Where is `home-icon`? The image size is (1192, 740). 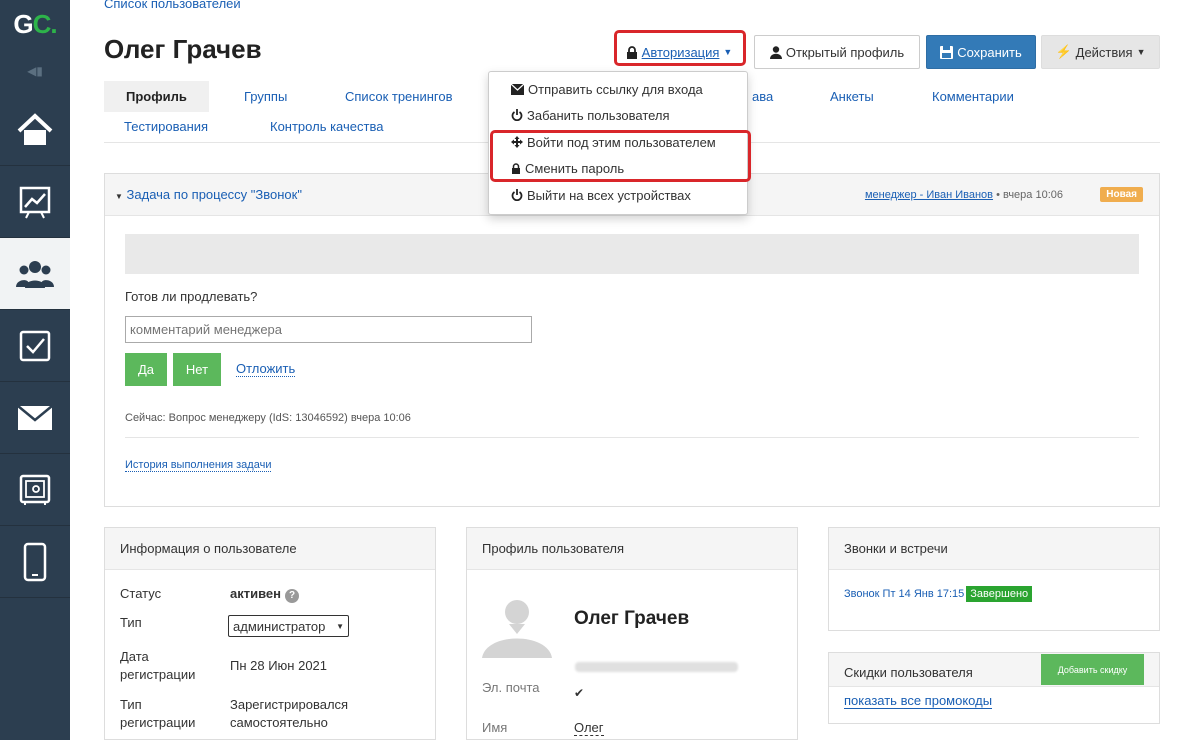 home-icon is located at coordinates (35, 128).